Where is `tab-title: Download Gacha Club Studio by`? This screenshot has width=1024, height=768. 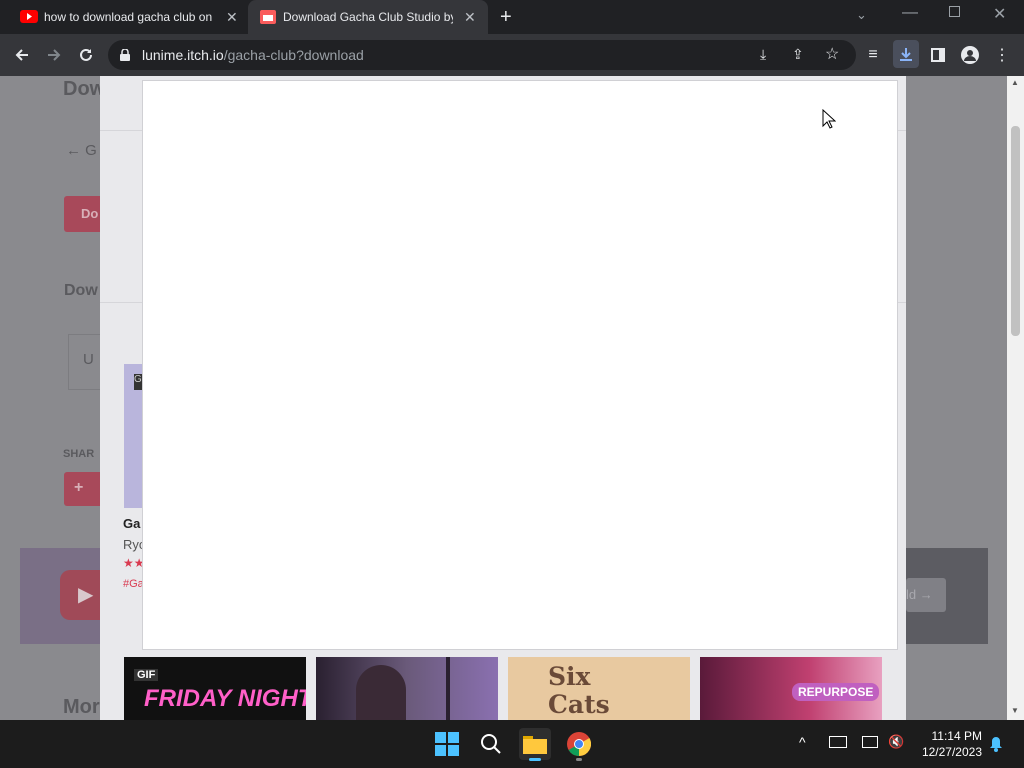 tab-title: Download Gacha Club Studio by is located at coordinates (368, 17).